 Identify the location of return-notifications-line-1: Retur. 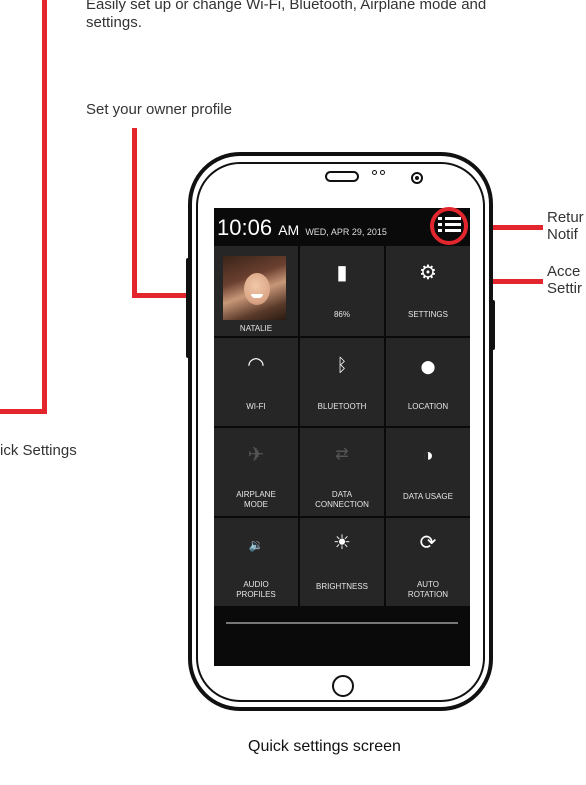
(565, 217).